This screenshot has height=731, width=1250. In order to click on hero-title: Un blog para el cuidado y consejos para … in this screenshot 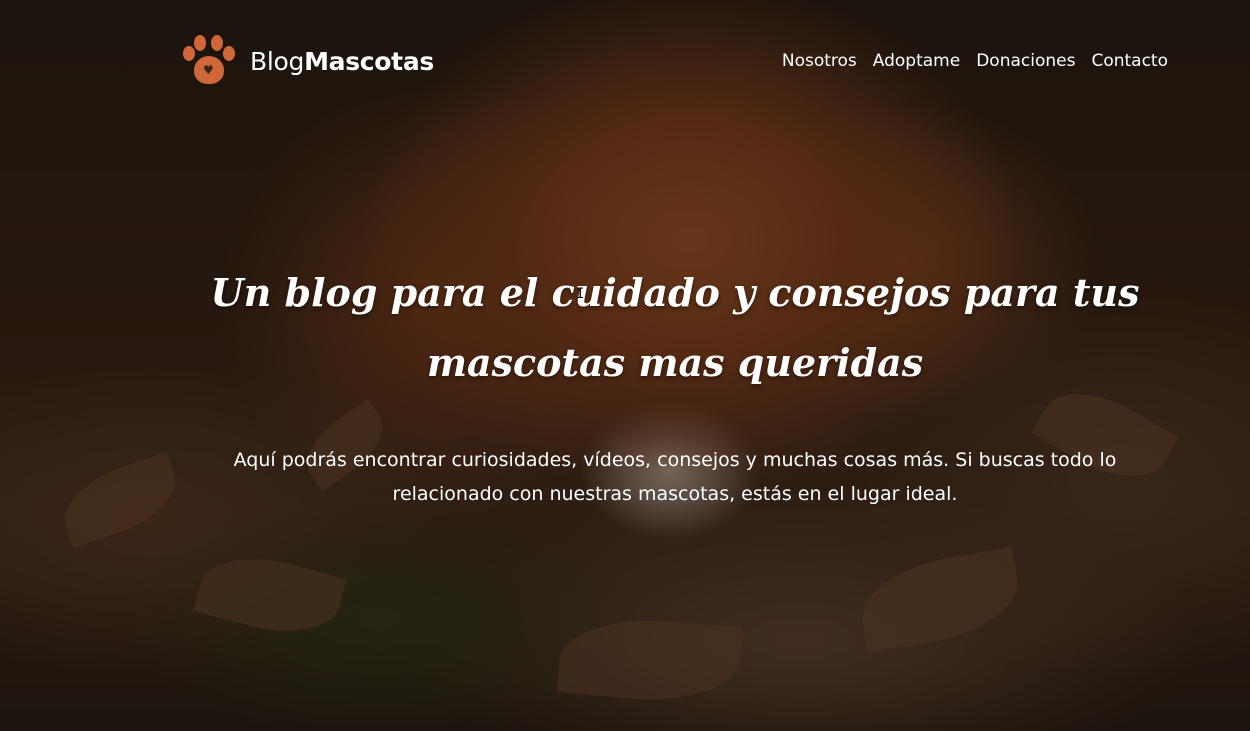, I will do `click(675, 327)`.